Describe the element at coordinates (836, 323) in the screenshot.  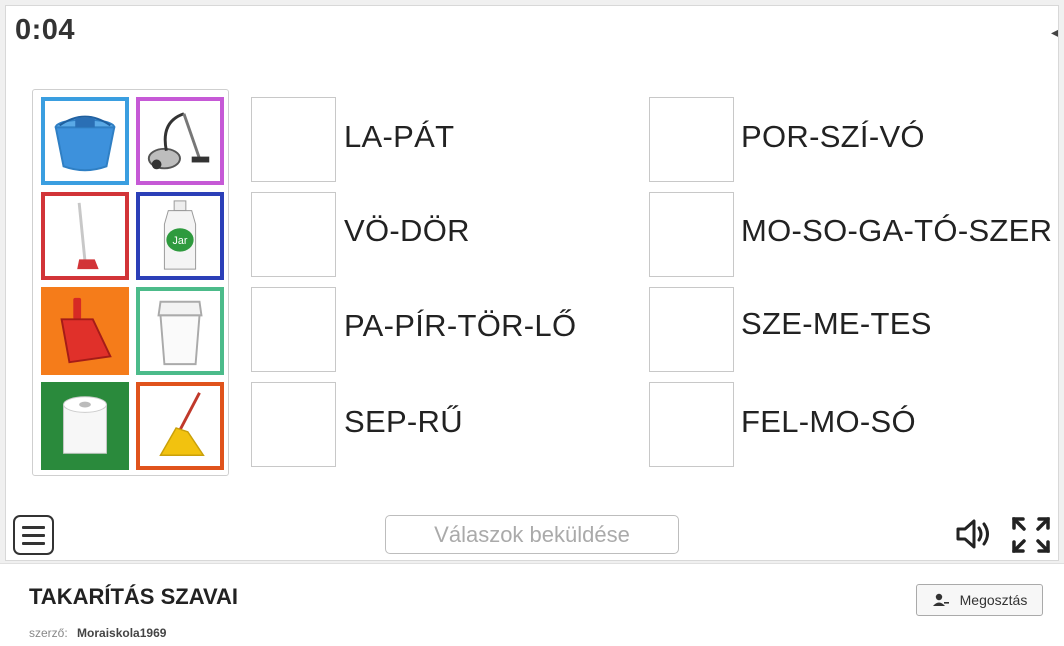
I see `word-label-7: SZE-ME-TES` at that location.